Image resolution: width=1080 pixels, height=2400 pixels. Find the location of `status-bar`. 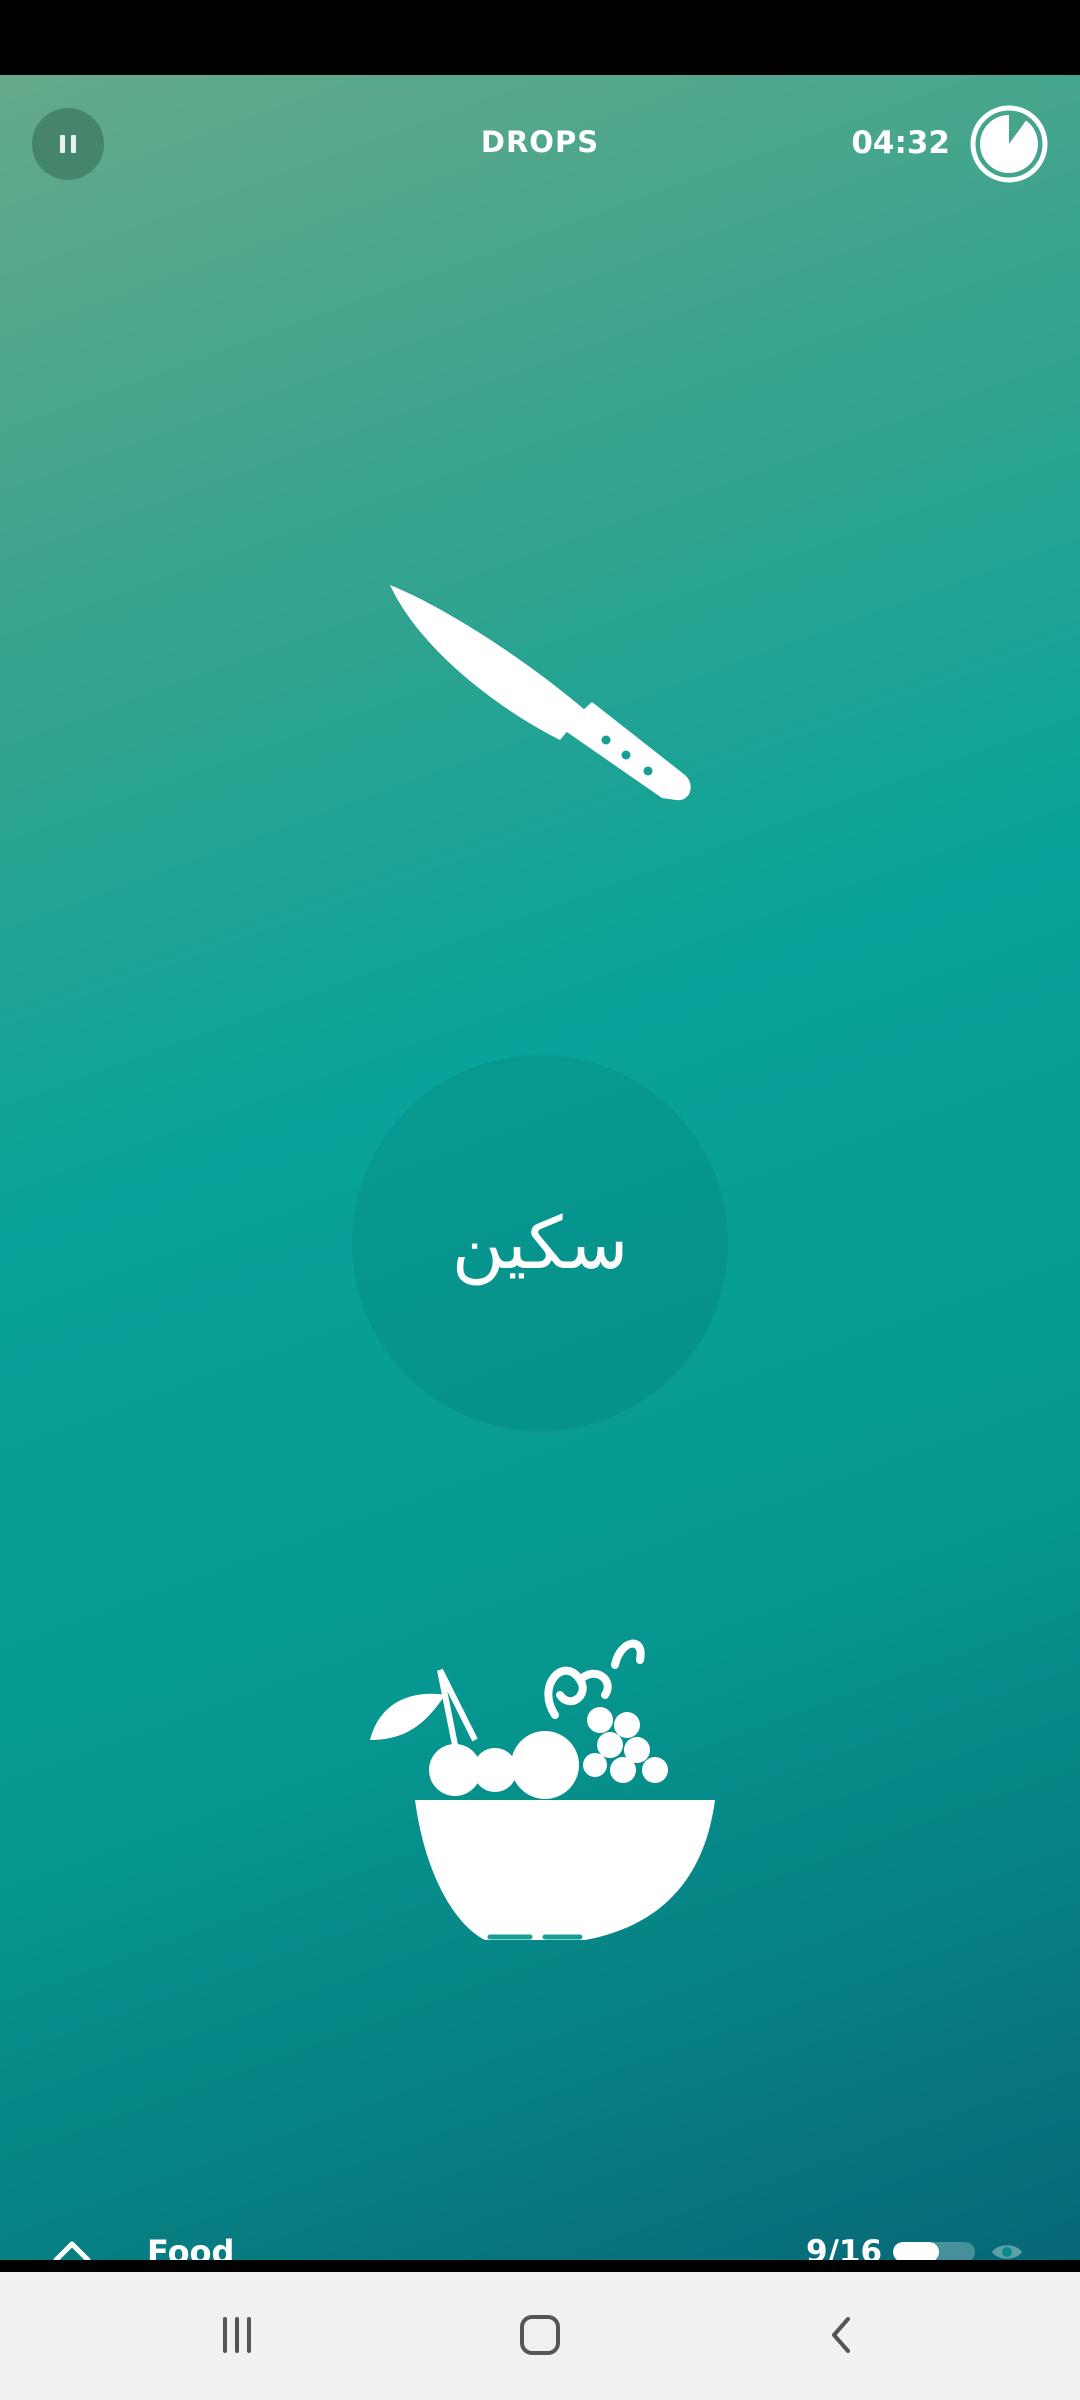

status-bar is located at coordinates (540, 37).